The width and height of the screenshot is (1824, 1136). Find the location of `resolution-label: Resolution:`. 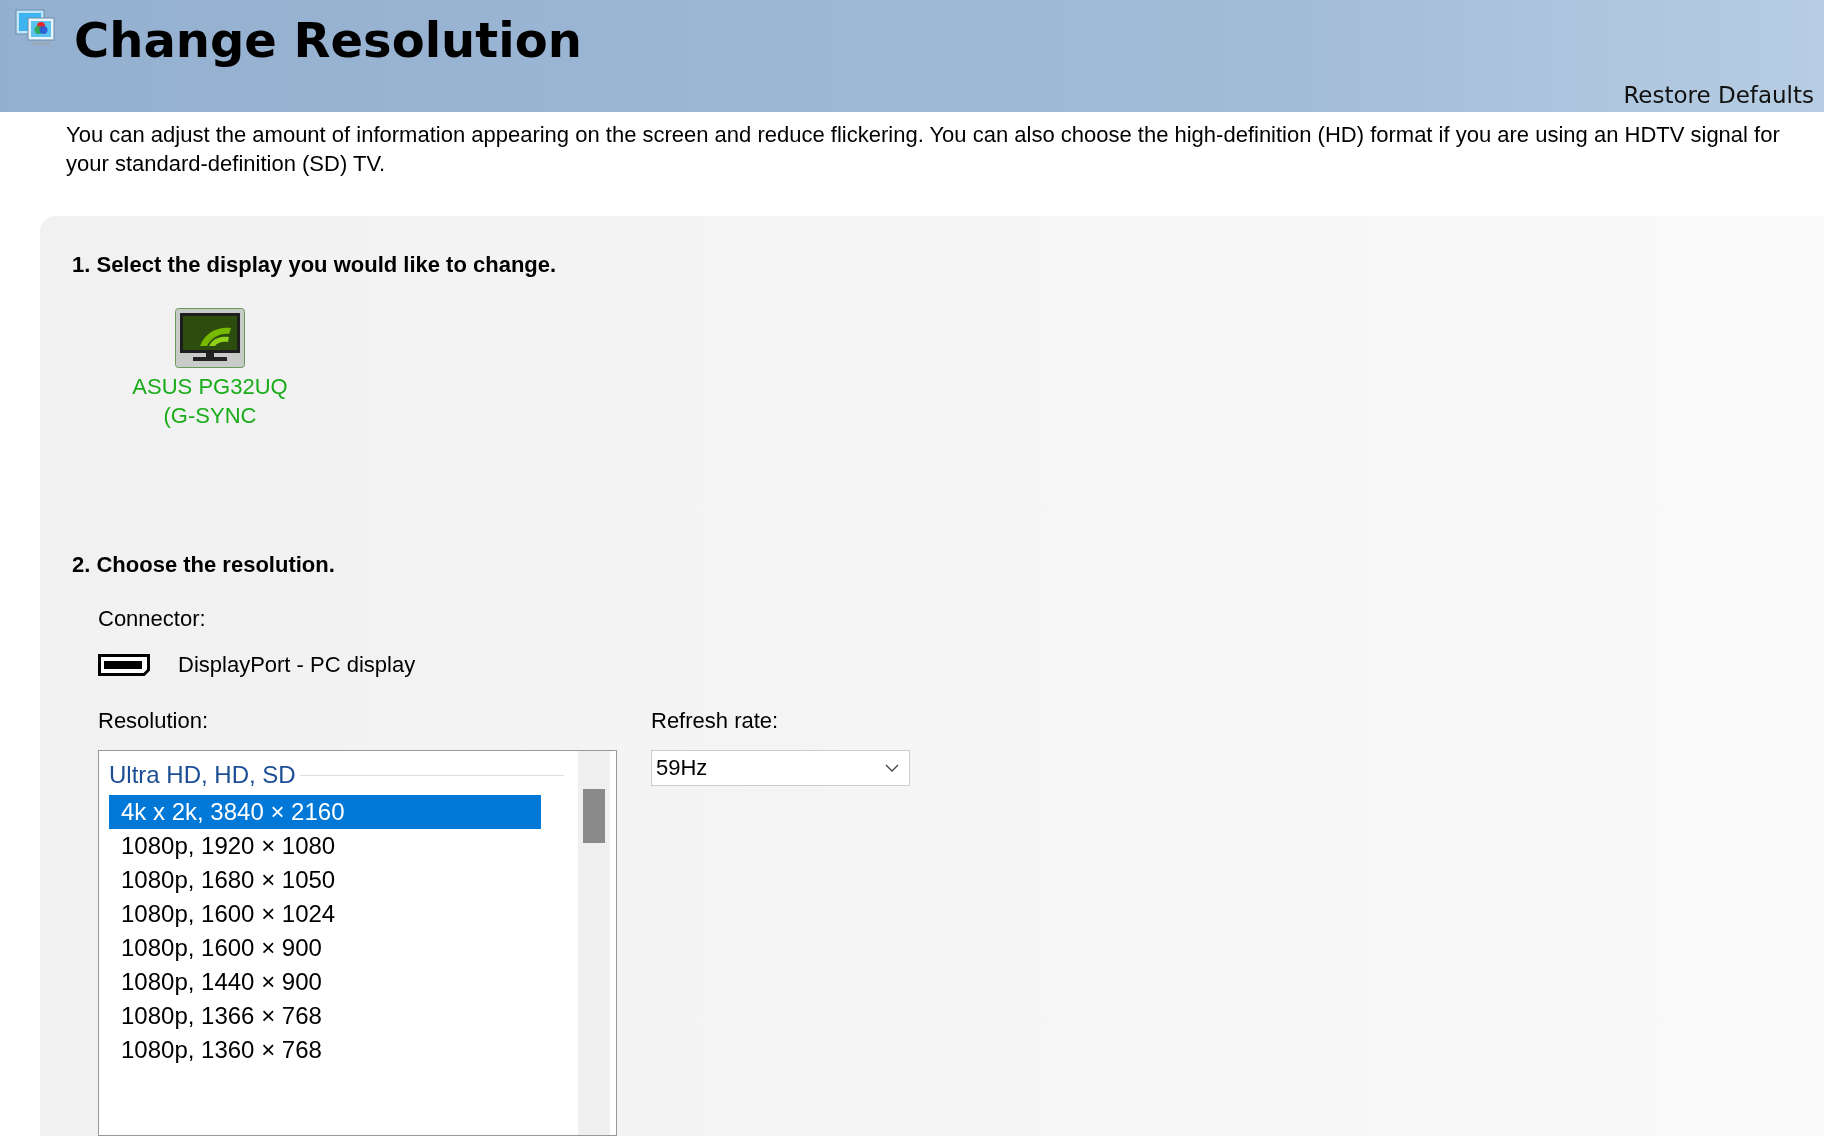

resolution-label: Resolution: is located at coordinates (154, 721).